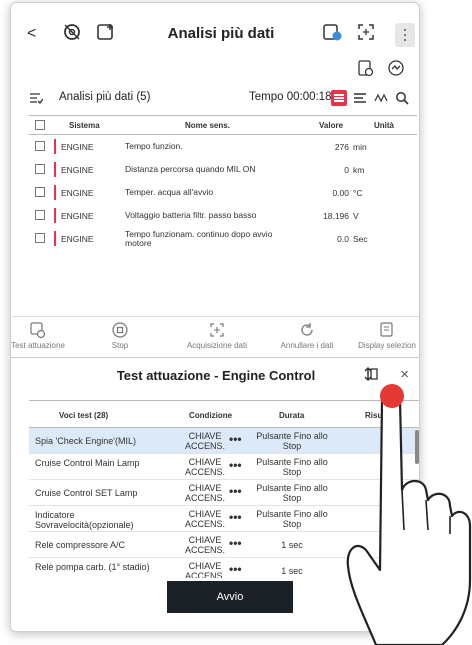 The height and width of the screenshot is (645, 472). What do you see at coordinates (169, 192) in the screenshot?
I see `row-sensor-name: Temper. acqua all'avvio` at bounding box center [169, 192].